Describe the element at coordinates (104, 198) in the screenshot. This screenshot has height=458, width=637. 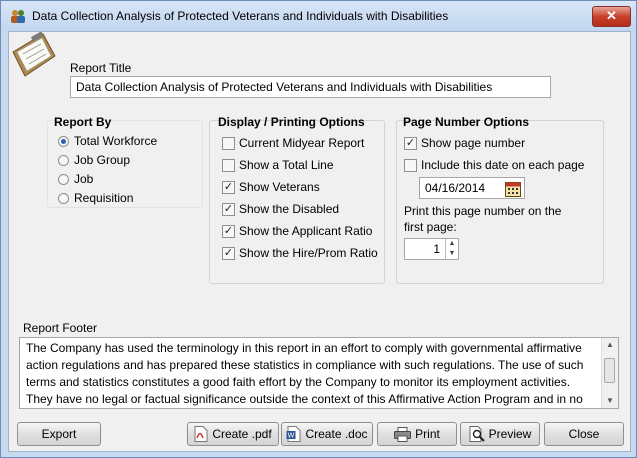
I see `radio-label: Requisition` at that location.